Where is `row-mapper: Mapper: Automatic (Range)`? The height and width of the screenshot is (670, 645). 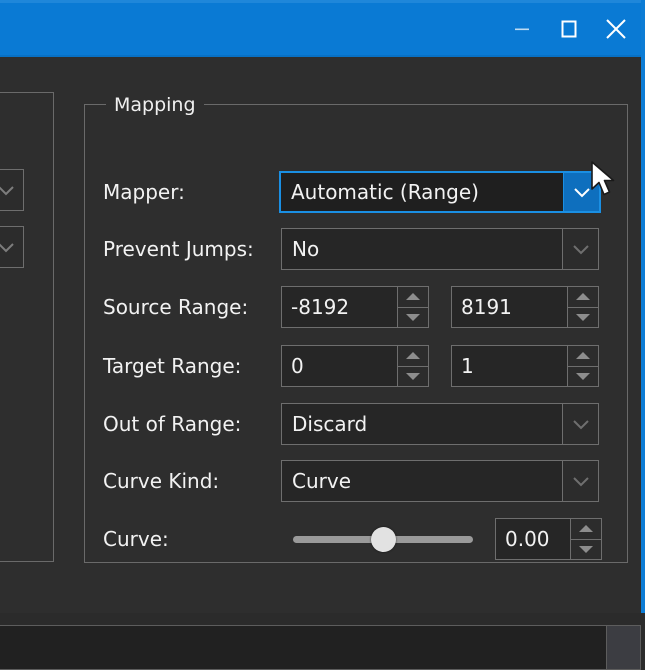
row-mapper: Mapper: Automatic (Range) is located at coordinates (356, 192).